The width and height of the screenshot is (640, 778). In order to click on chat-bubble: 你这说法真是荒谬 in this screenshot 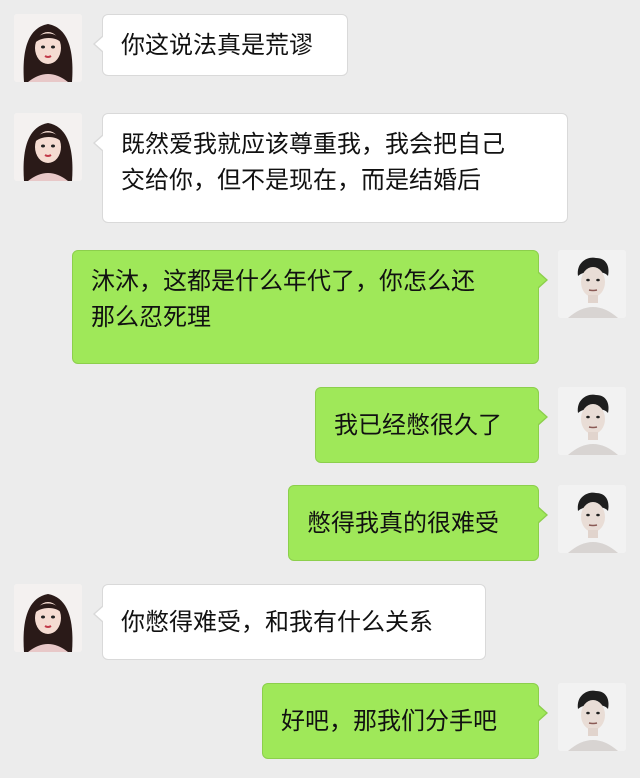, I will do `click(220, 45)`.